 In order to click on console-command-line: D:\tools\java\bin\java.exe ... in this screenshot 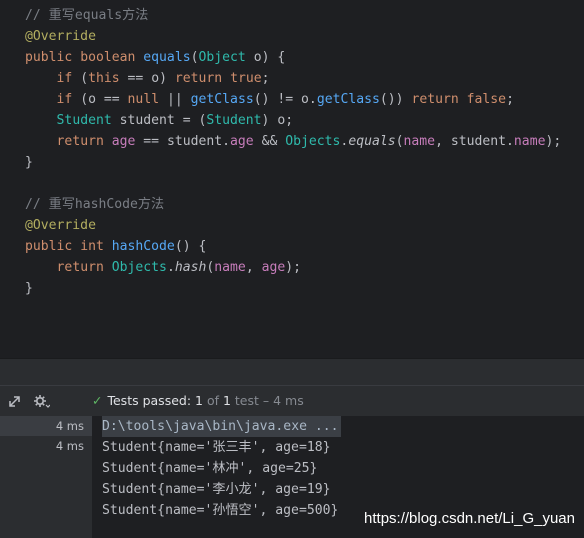, I will do `click(221, 426)`.